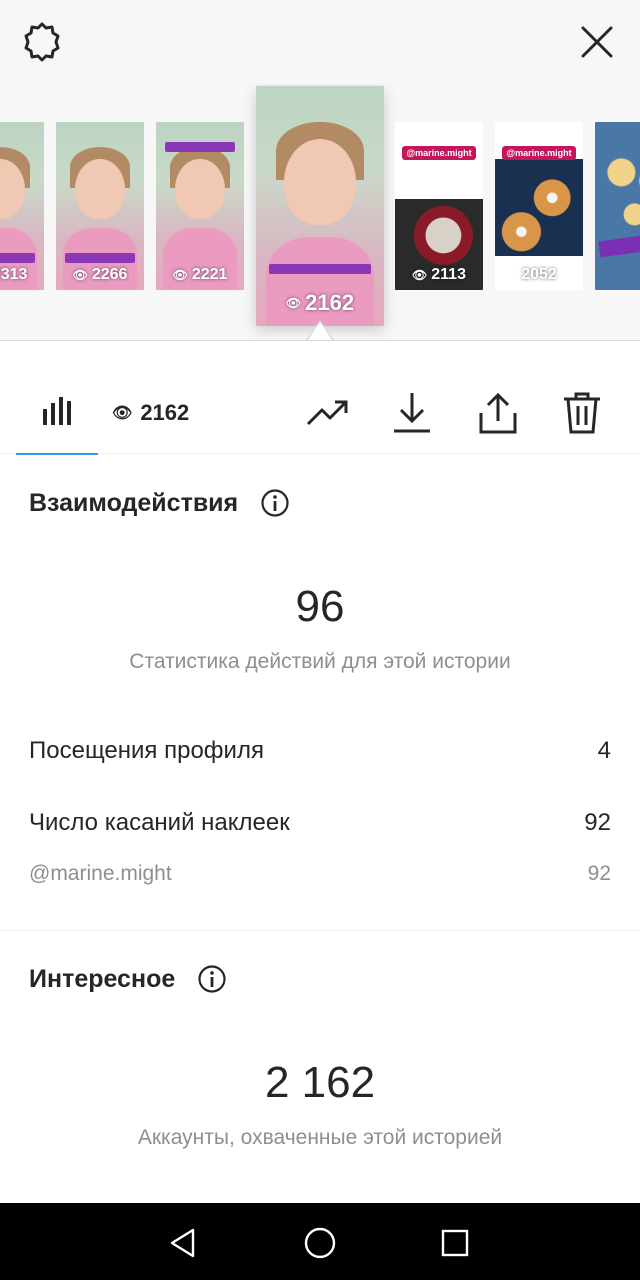  I want to click on section-discovery: Интересное, so click(128, 979).